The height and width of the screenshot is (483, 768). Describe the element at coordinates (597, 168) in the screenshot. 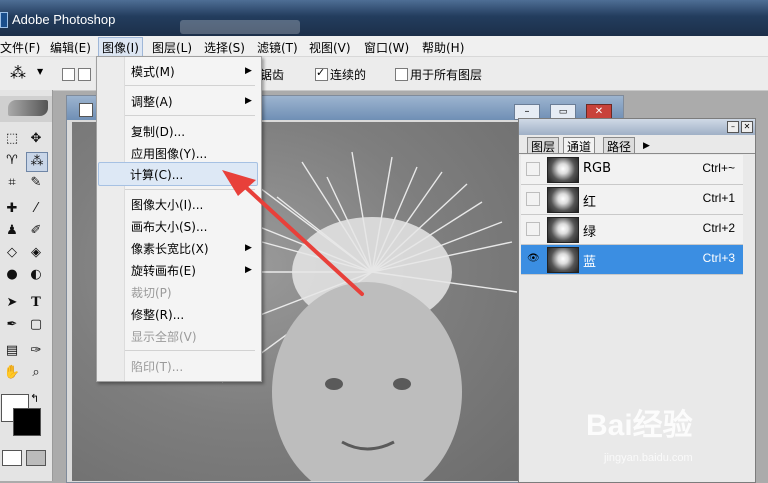

I see `channel-name: RGB` at that location.